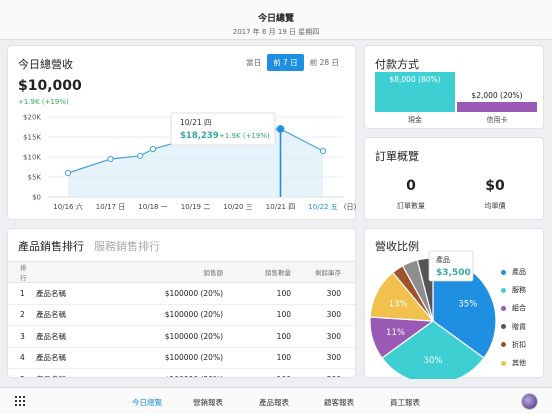 The image size is (552, 414). I want to click on legend-item: 折扣, so click(513, 345).